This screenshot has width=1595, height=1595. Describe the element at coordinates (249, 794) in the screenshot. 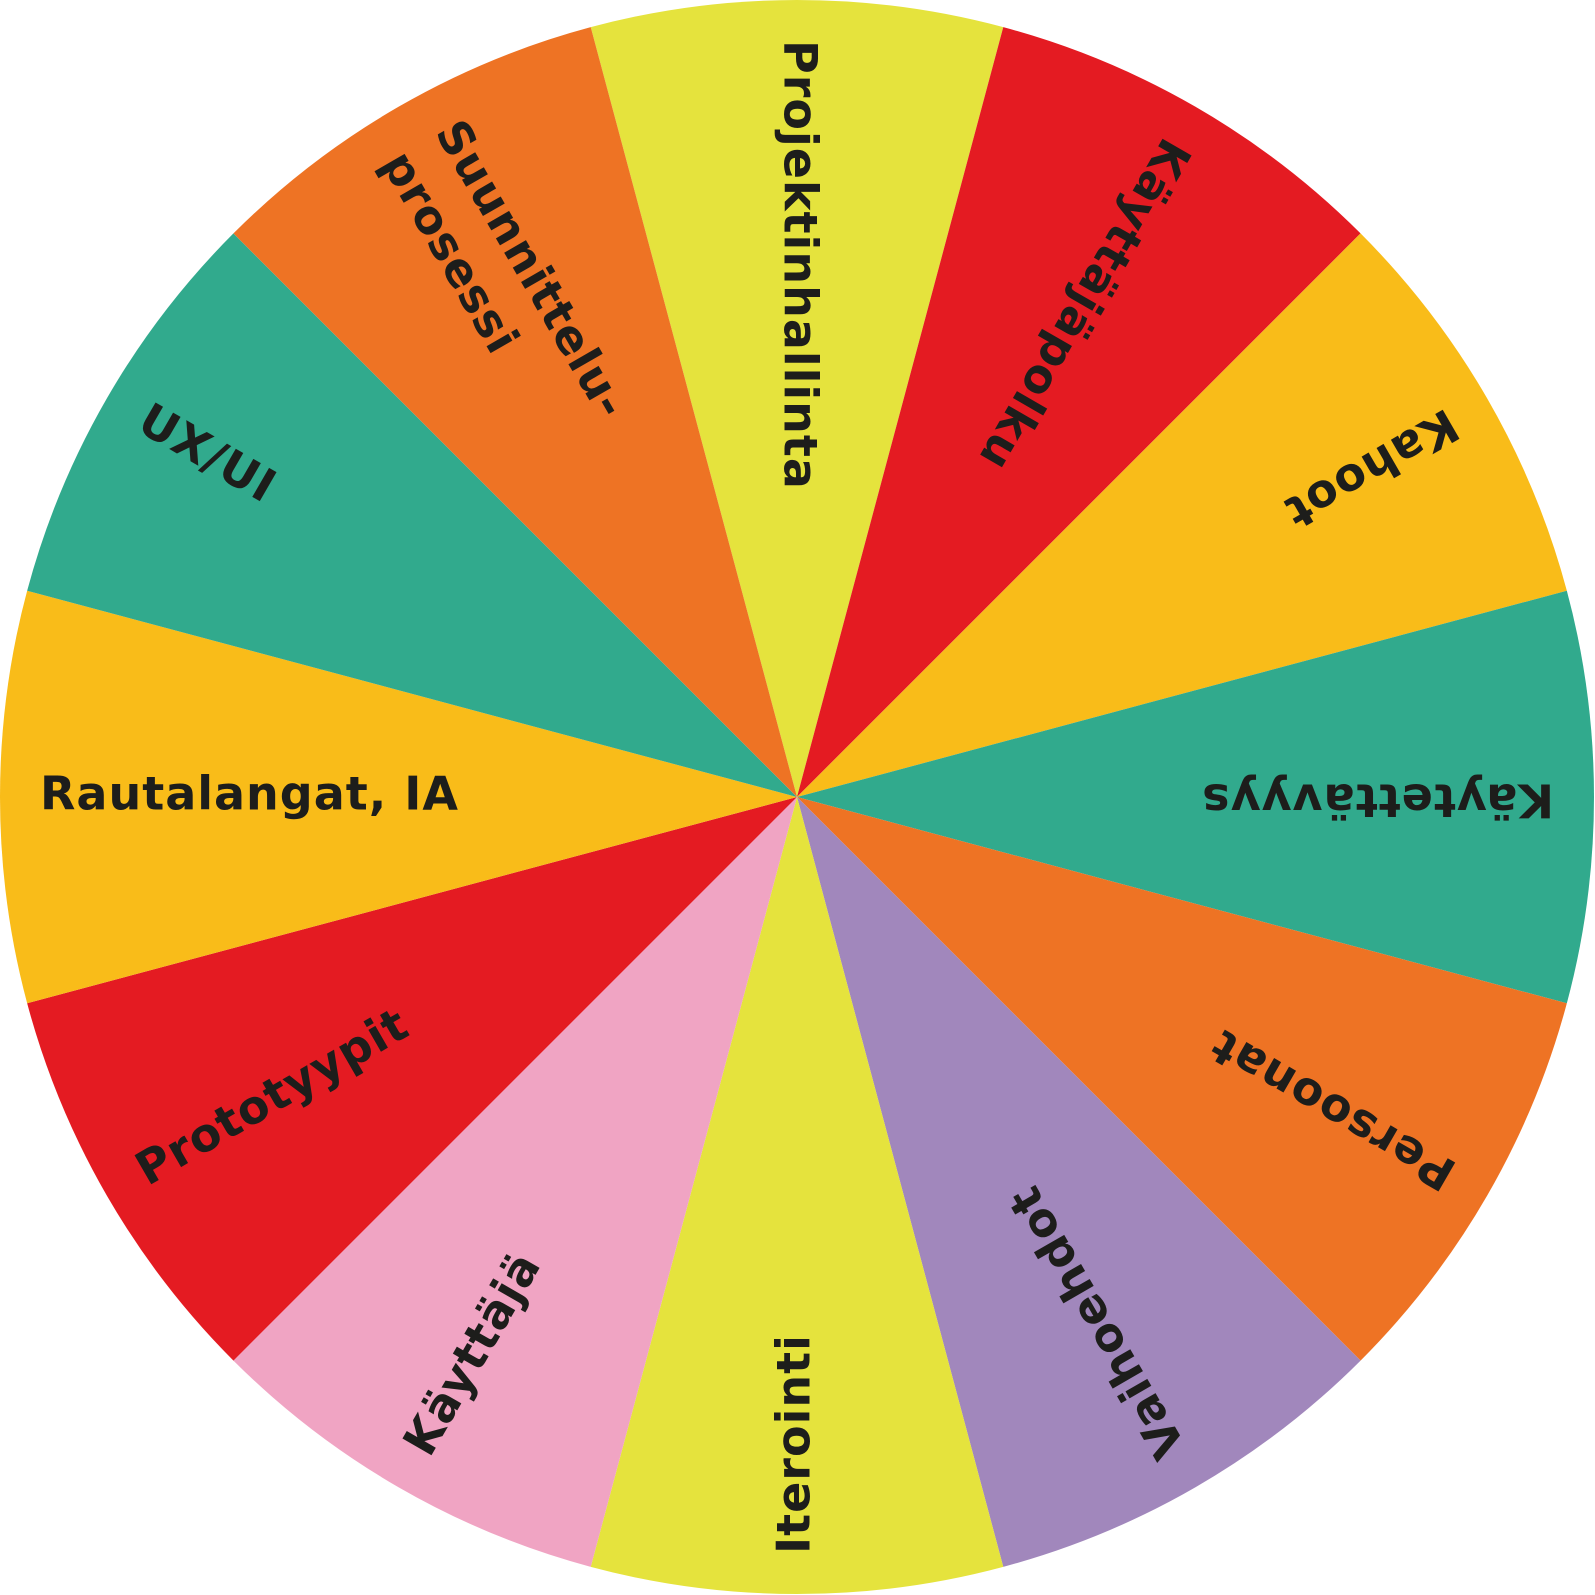

I see `segment-label: Rautalangat, IA` at that location.